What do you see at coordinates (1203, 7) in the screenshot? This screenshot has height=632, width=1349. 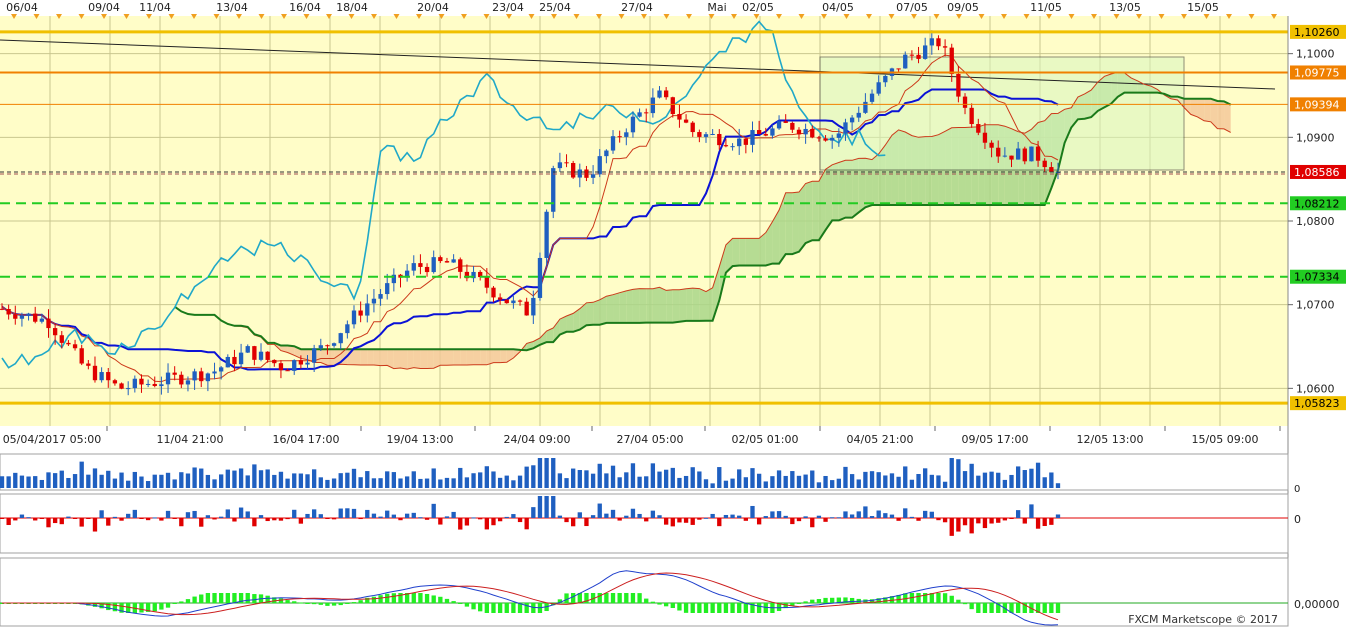 I see `top-date-label: 15/05` at bounding box center [1203, 7].